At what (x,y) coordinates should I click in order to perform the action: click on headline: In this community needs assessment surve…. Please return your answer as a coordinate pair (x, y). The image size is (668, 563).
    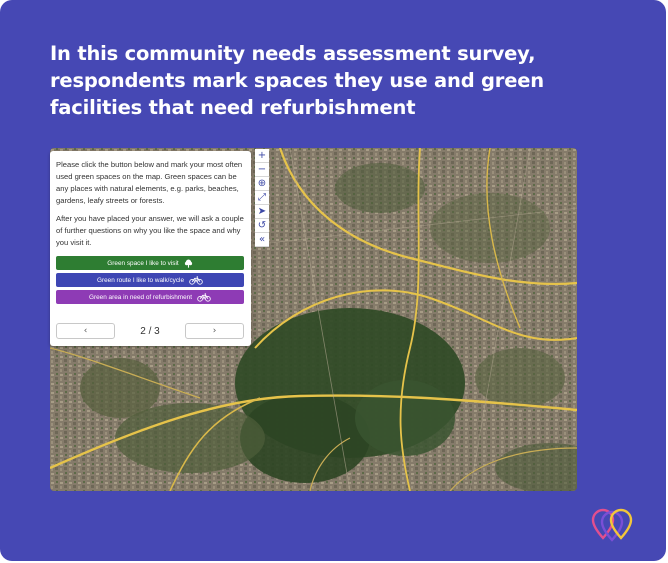
    Looking at the image, I should click on (297, 80).